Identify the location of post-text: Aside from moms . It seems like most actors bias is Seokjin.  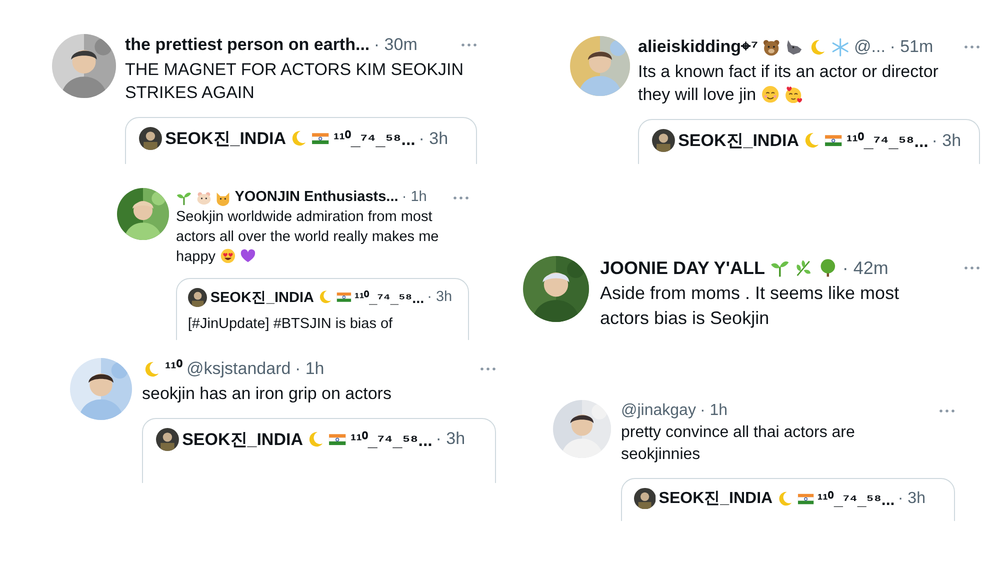
(750, 305).